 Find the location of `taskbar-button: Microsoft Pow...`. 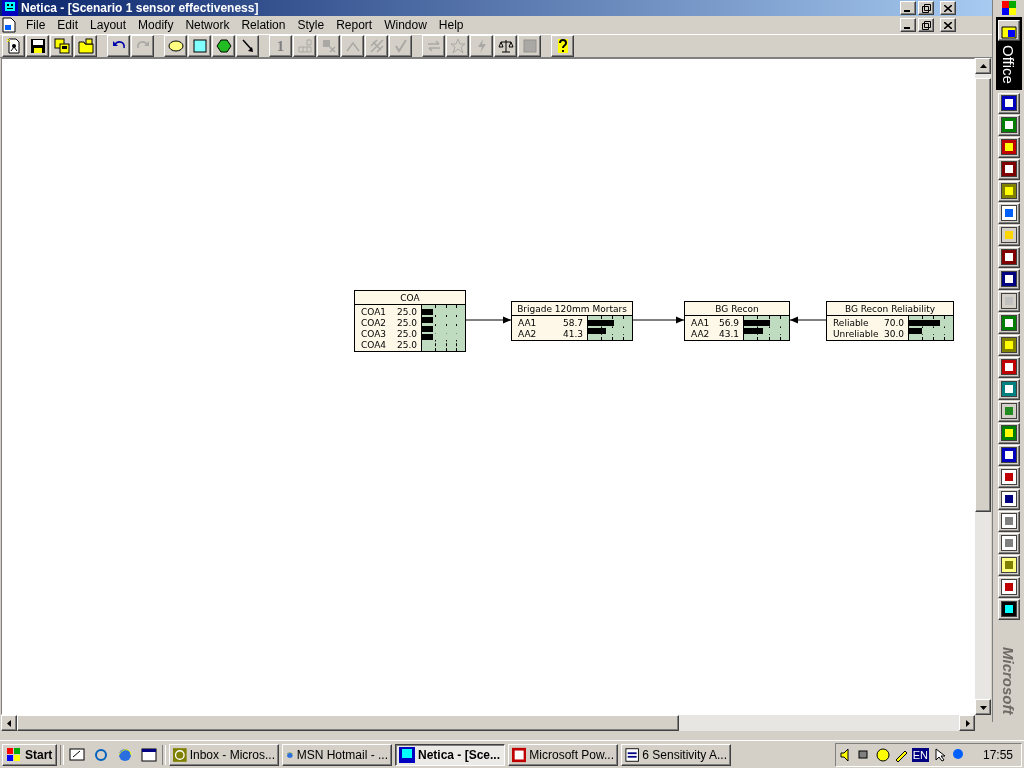

taskbar-button: Microsoft Pow... is located at coordinates (563, 754).